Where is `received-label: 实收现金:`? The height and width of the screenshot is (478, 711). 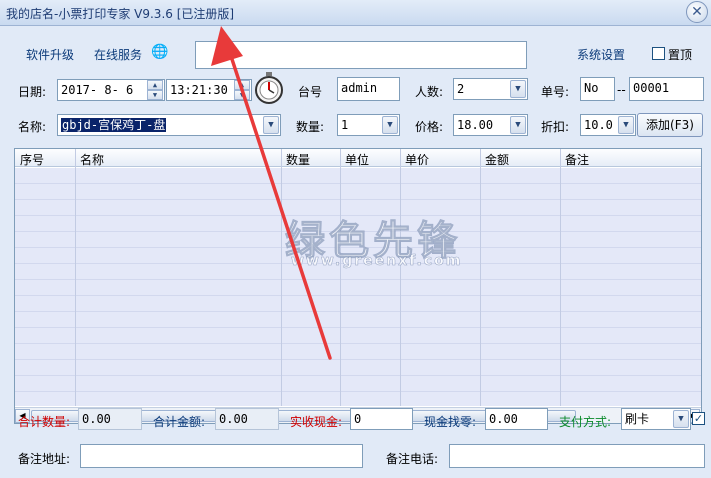 received-label: 实收现金: is located at coordinates (316, 422).